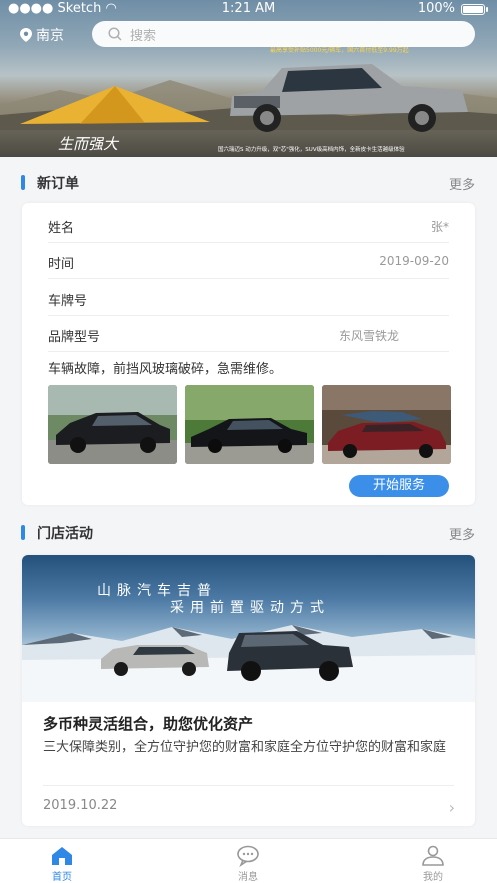  I want to click on location-pin-icon, so click(26, 35).